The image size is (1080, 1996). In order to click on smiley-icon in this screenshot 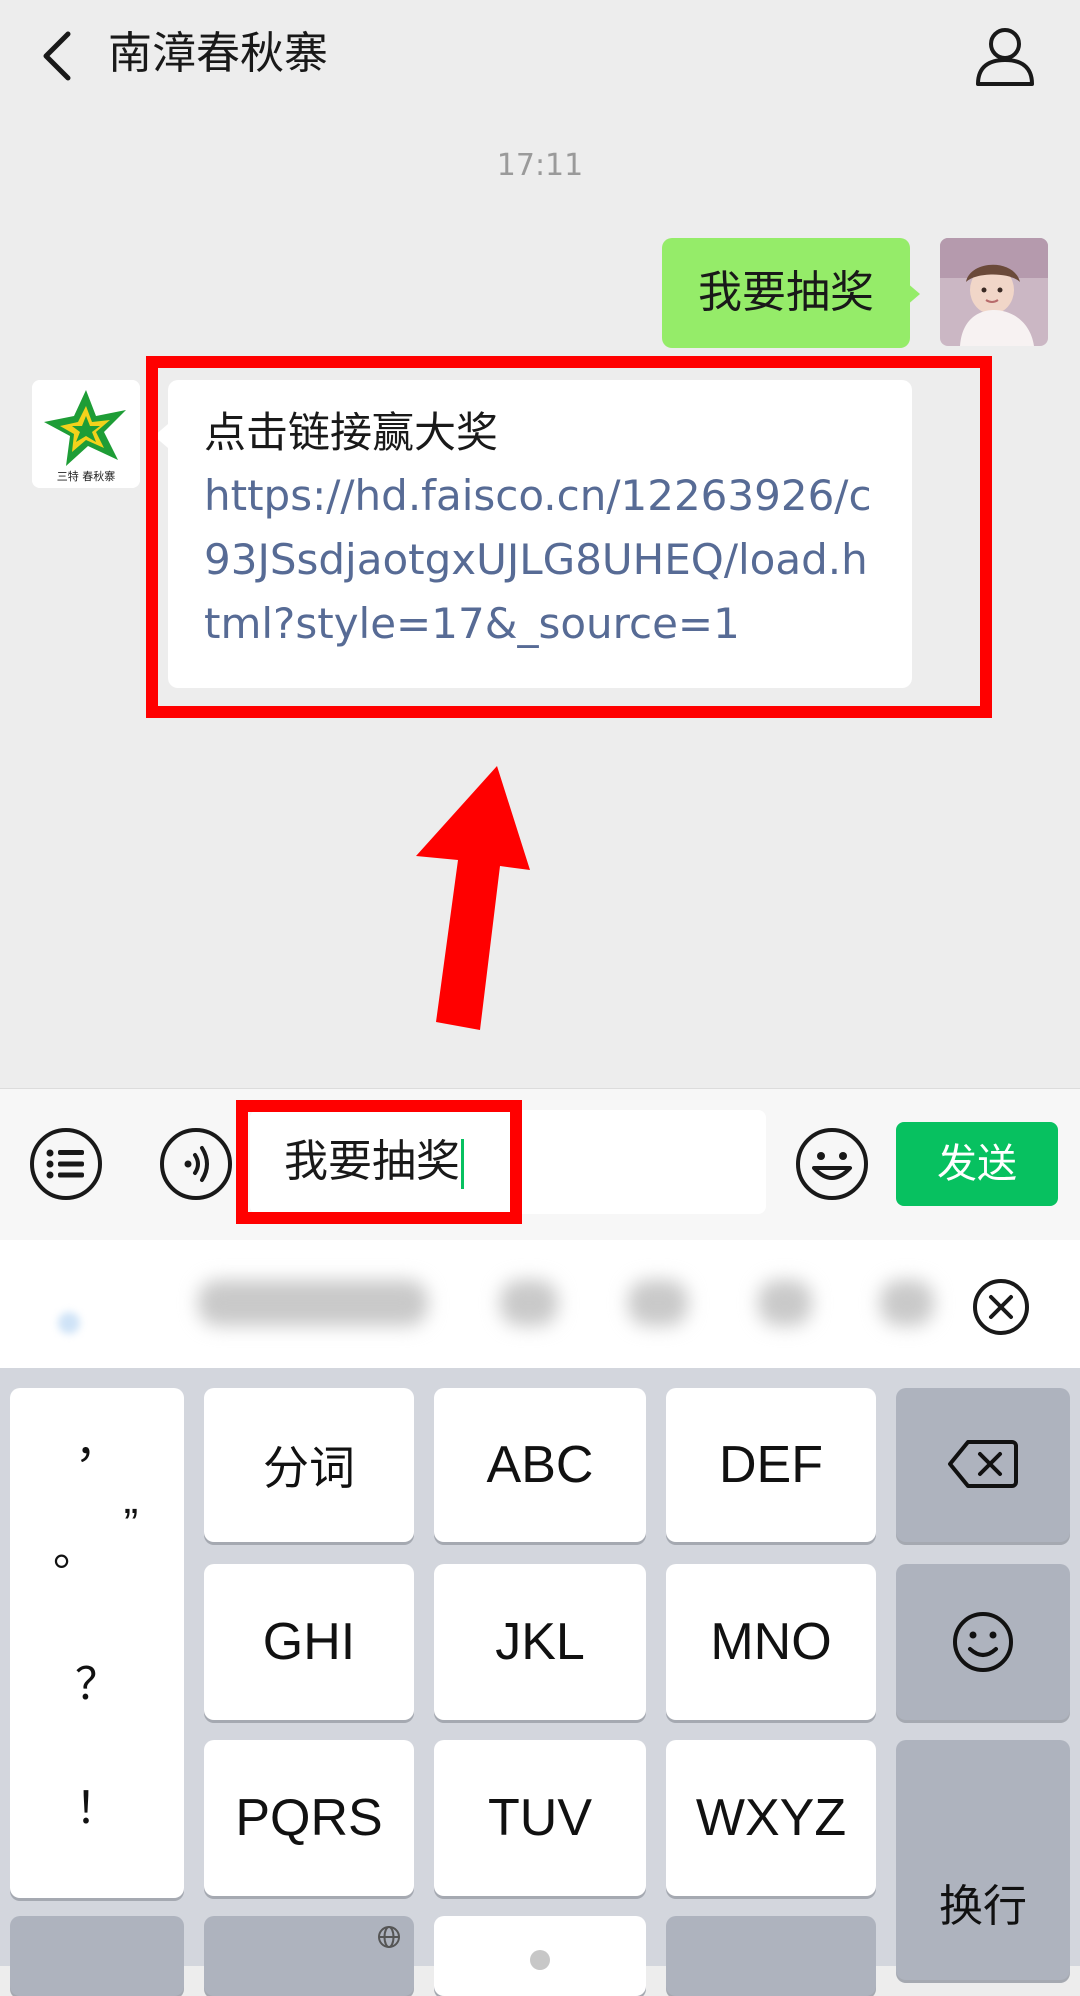, I will do `click(983, 1642)`.